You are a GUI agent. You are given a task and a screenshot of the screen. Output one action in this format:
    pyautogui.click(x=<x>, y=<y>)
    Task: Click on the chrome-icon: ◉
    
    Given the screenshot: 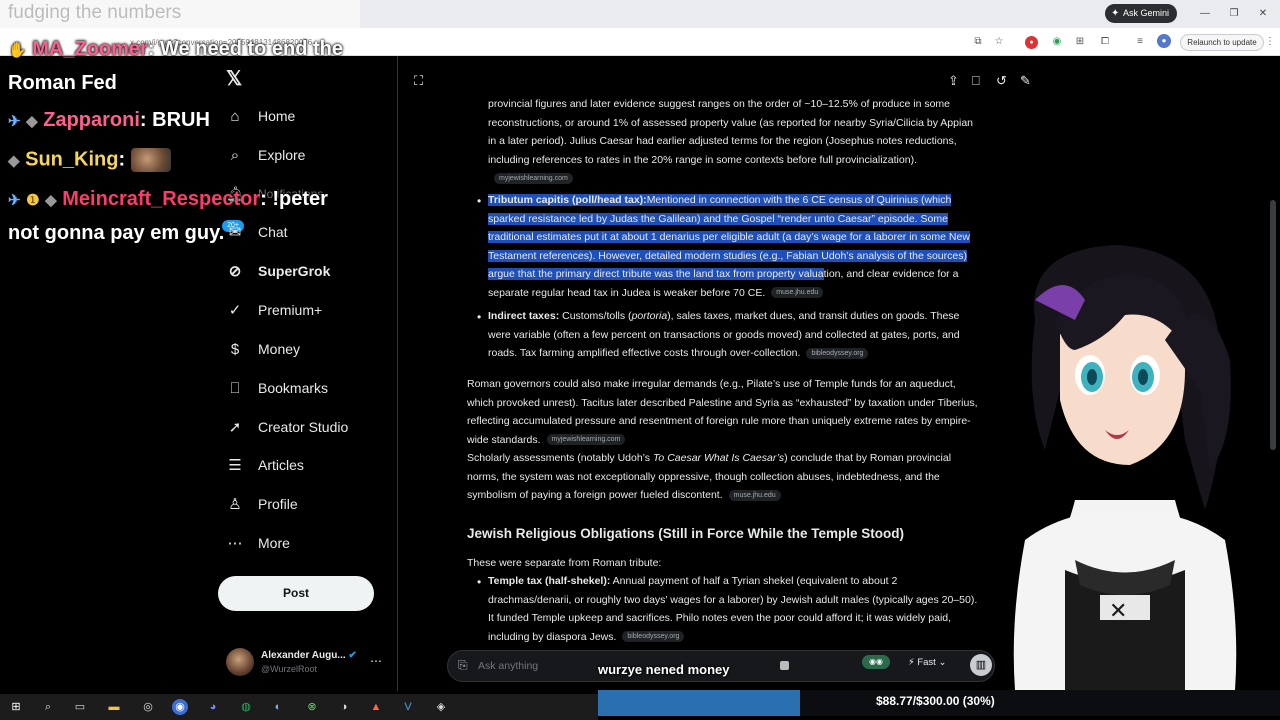 What is the action you would take?
    pyautogui.click(x=180, y=707)
    